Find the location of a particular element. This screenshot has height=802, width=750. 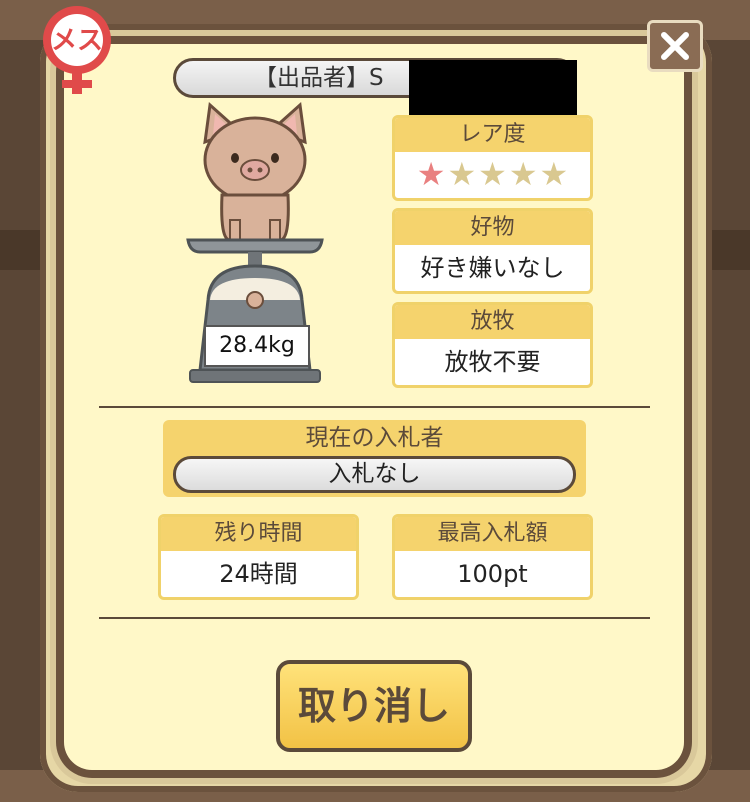

weight-readout: 28.4kg is located at coordinates (257, 346).